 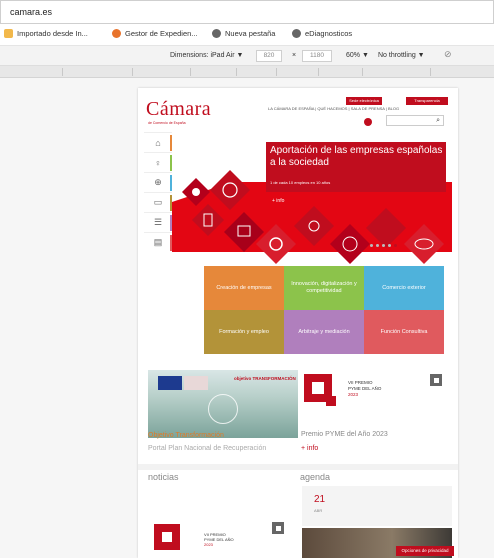 I want to click on language-flag-icon, so click(x=368, y=122).